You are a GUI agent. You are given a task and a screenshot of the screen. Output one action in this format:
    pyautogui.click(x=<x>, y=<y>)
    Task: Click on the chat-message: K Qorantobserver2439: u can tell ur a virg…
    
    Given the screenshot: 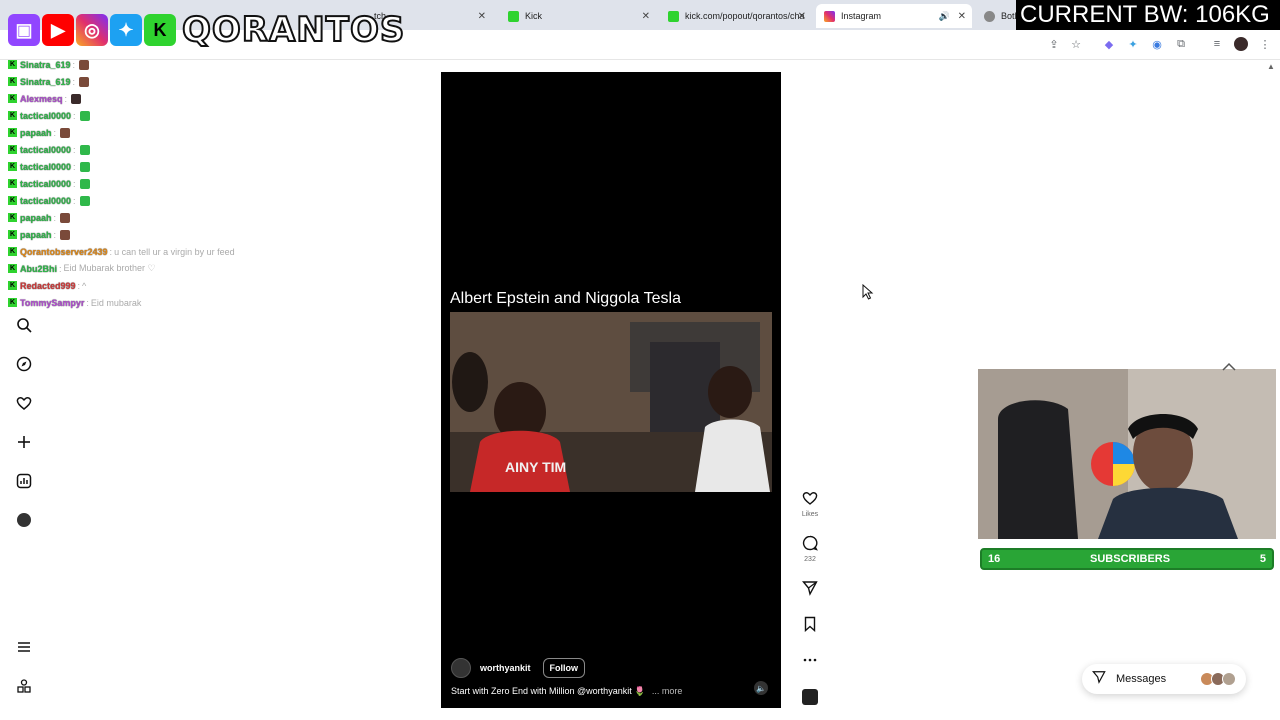 What is the action you would take?
    pyautogui.click(x=121, y=251)
    